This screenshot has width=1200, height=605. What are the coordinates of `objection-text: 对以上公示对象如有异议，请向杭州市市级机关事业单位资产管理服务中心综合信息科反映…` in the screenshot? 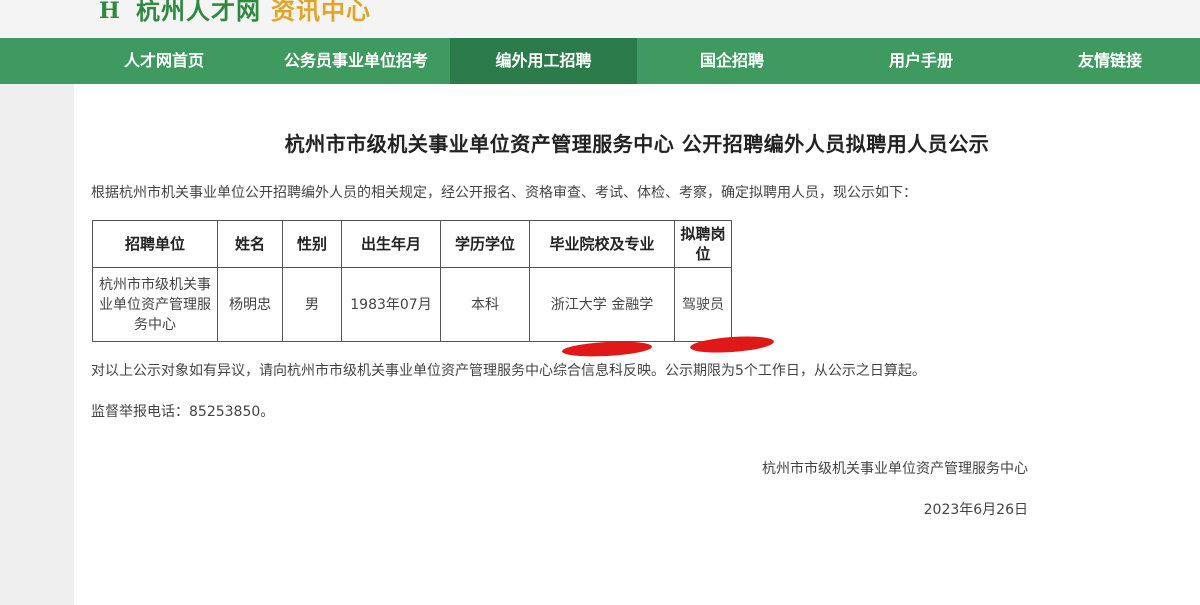 It's located at (508, 371).